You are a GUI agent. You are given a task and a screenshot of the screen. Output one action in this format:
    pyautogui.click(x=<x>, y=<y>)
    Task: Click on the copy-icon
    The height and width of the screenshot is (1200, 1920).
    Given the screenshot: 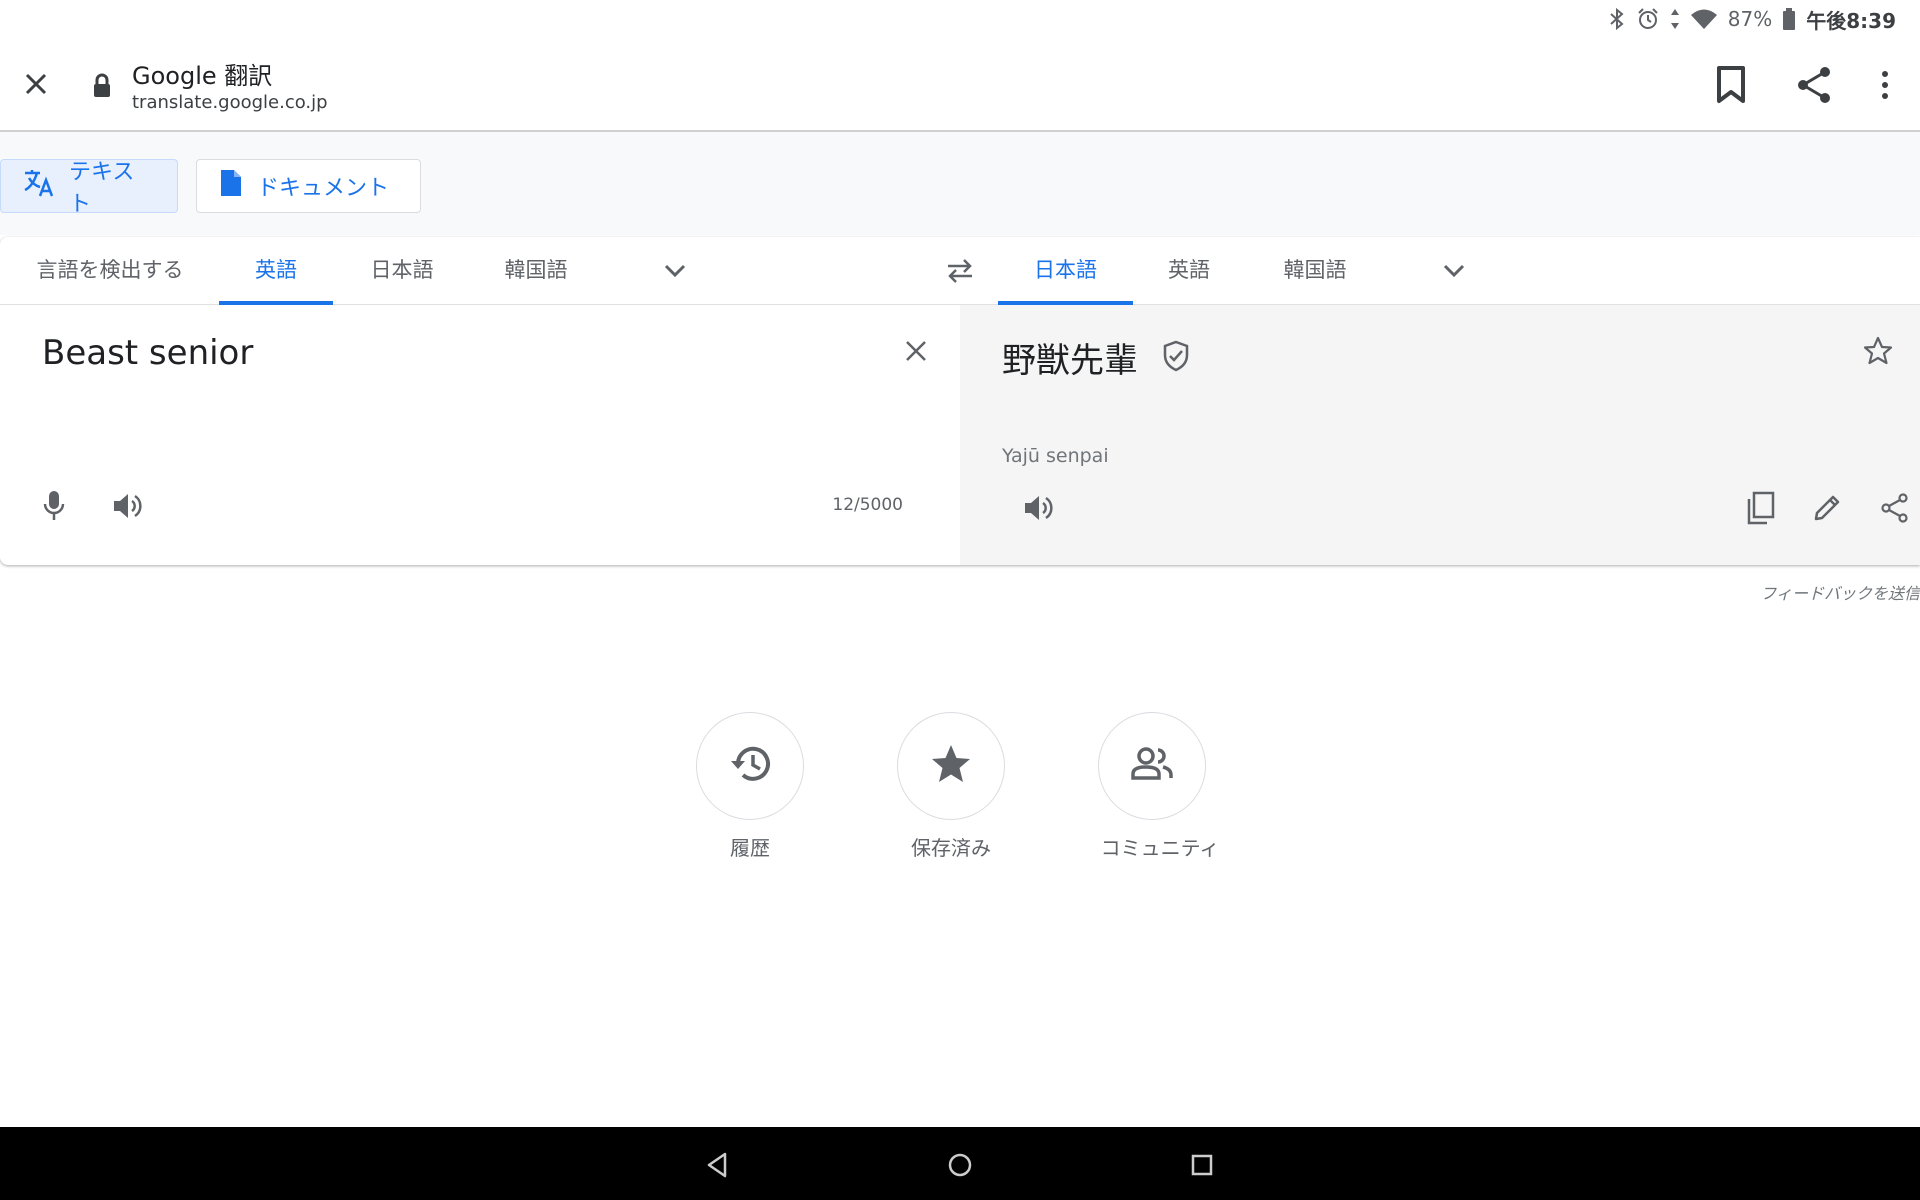 What is the action you would take?
    pyautogui.click(x=1760, y=508)
    